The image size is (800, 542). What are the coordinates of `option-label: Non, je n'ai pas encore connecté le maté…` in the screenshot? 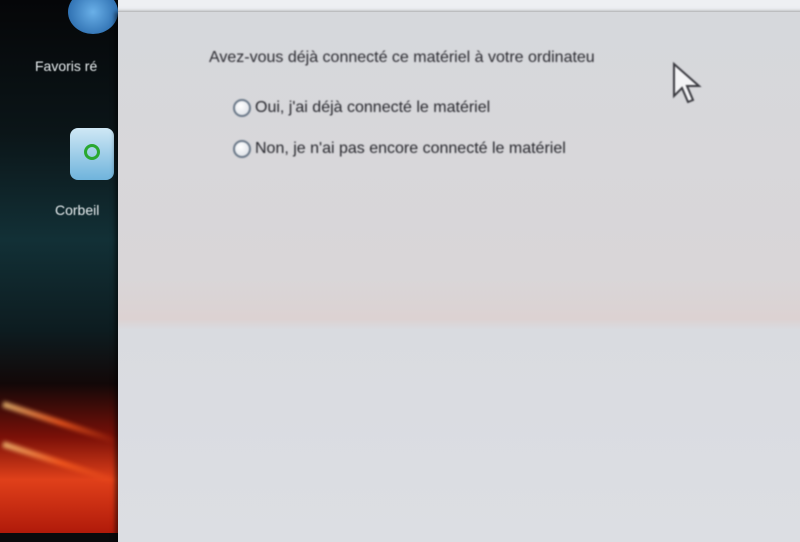 It's located at (410, 148).